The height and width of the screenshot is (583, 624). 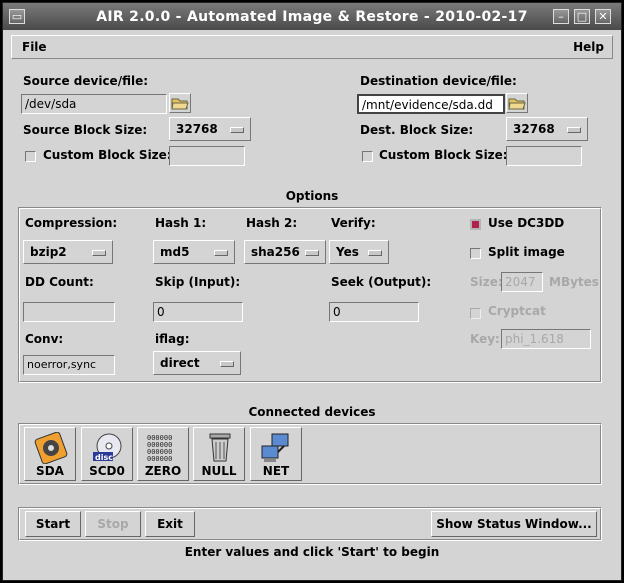 What do you see at coordinates (30, 156) in the screenshot?
I see `source-custom-block-checkbox` at bounding box center [30, 156].